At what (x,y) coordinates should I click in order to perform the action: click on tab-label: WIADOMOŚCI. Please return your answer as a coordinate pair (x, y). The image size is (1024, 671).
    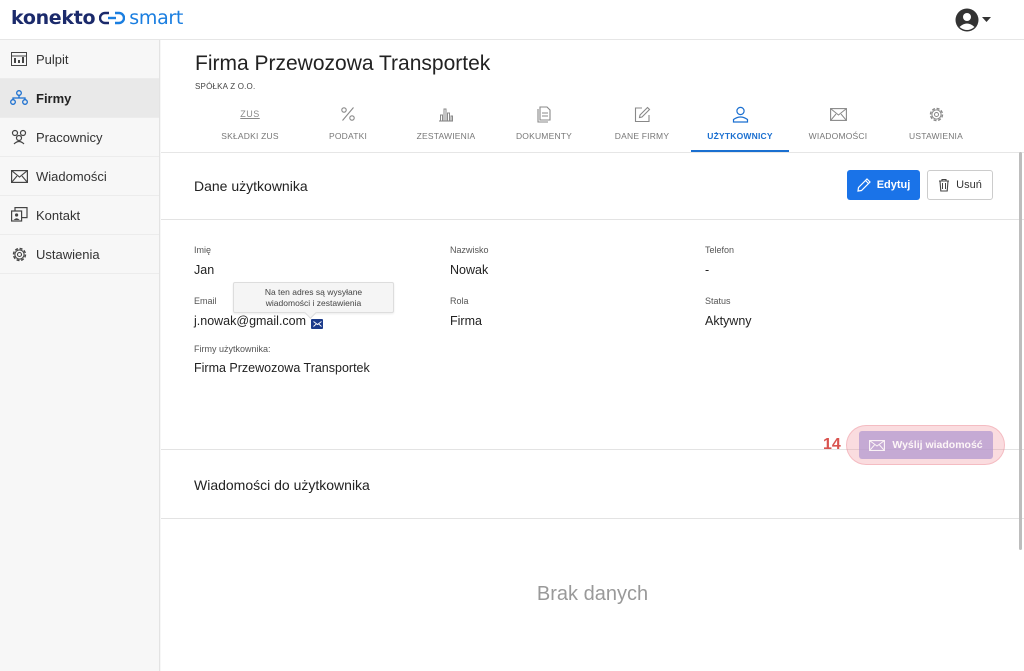
    Looking at the image, I should click on (838, 136).